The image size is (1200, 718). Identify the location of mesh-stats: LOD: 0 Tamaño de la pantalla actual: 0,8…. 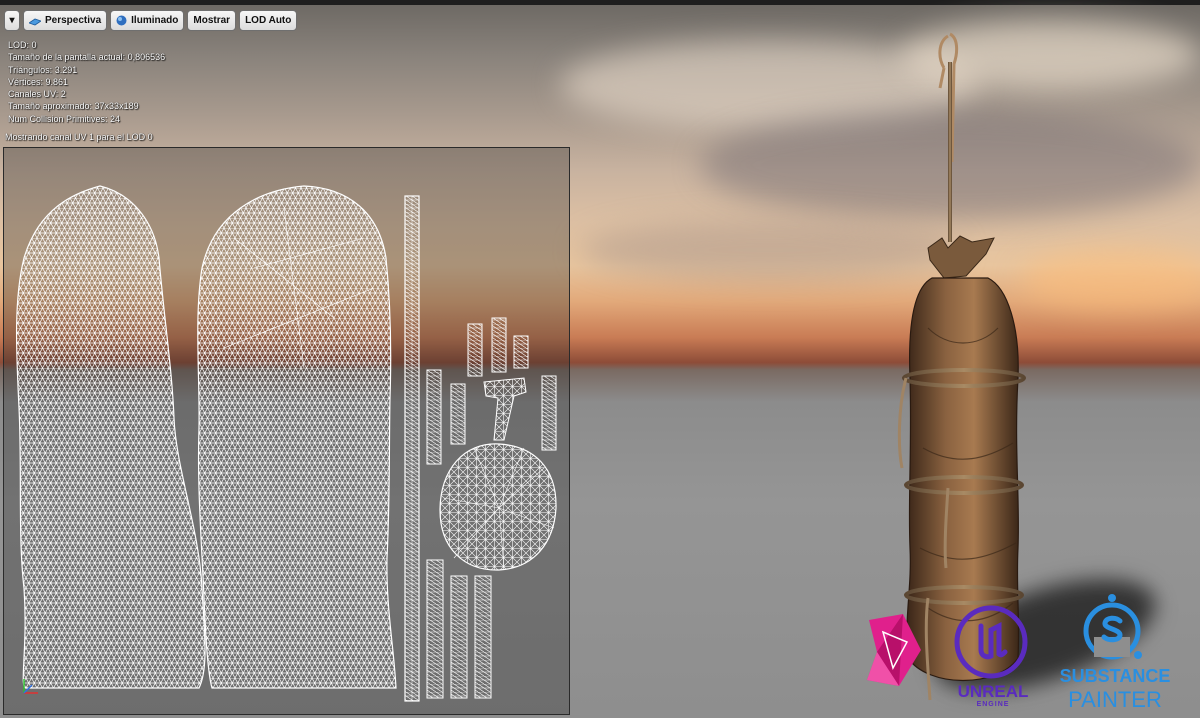
(86, 82).